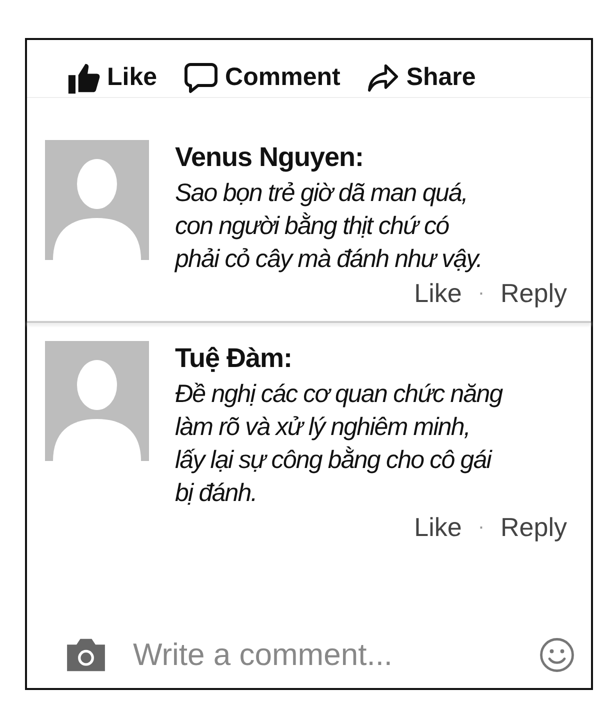  Describe the element at coordinates (378, 358) in the screenshot. I see `commenter-name: Tuệ Đàm:` at that location.